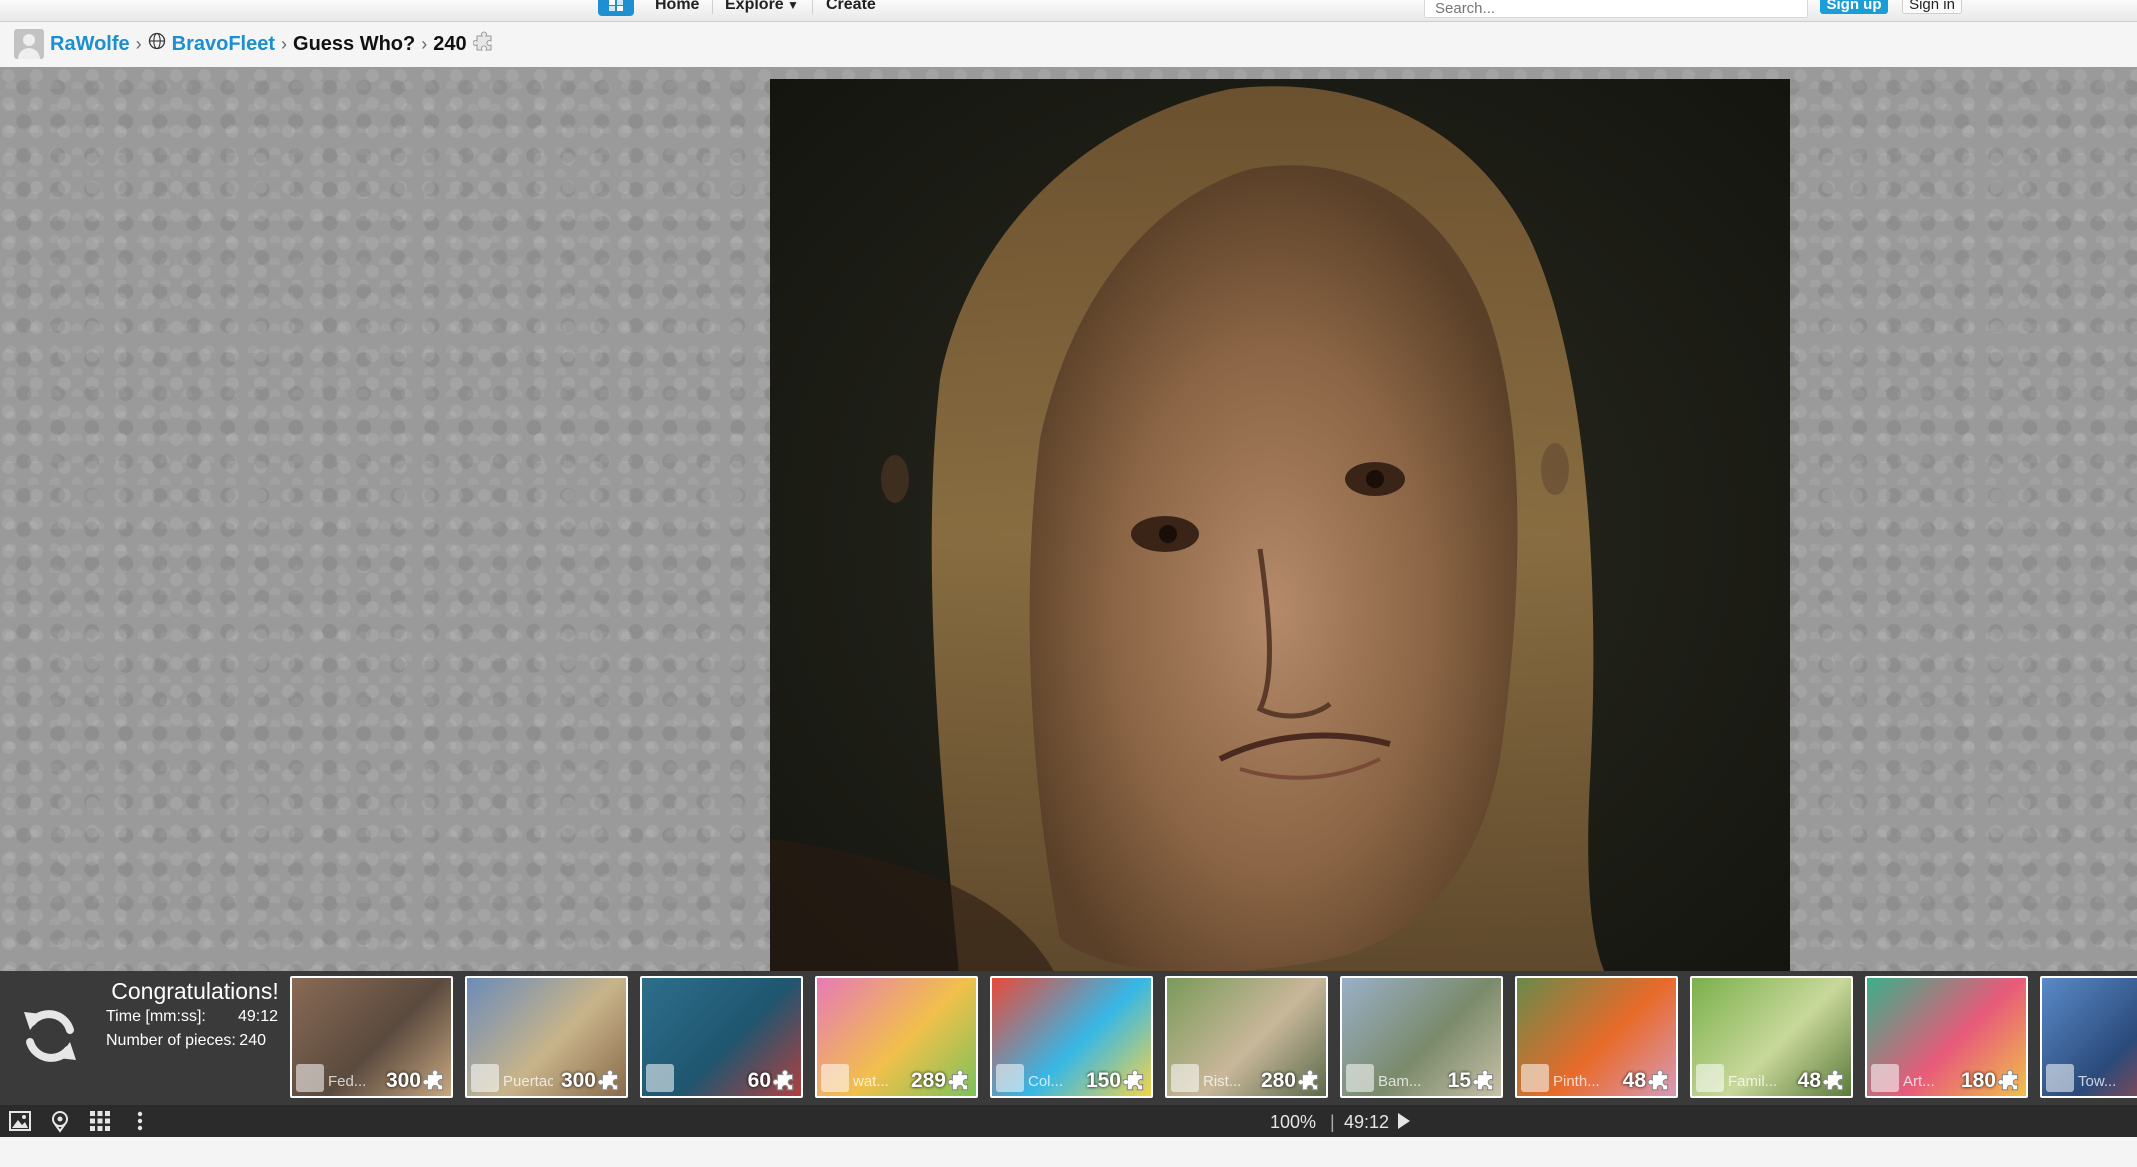 The height and width of the screenshot is (1167, 2137). What do you see at coordinates (928, 1080) in the screenshot?
I see `thumbnail-piece-count: 289` at bounding box center [928, 1080].